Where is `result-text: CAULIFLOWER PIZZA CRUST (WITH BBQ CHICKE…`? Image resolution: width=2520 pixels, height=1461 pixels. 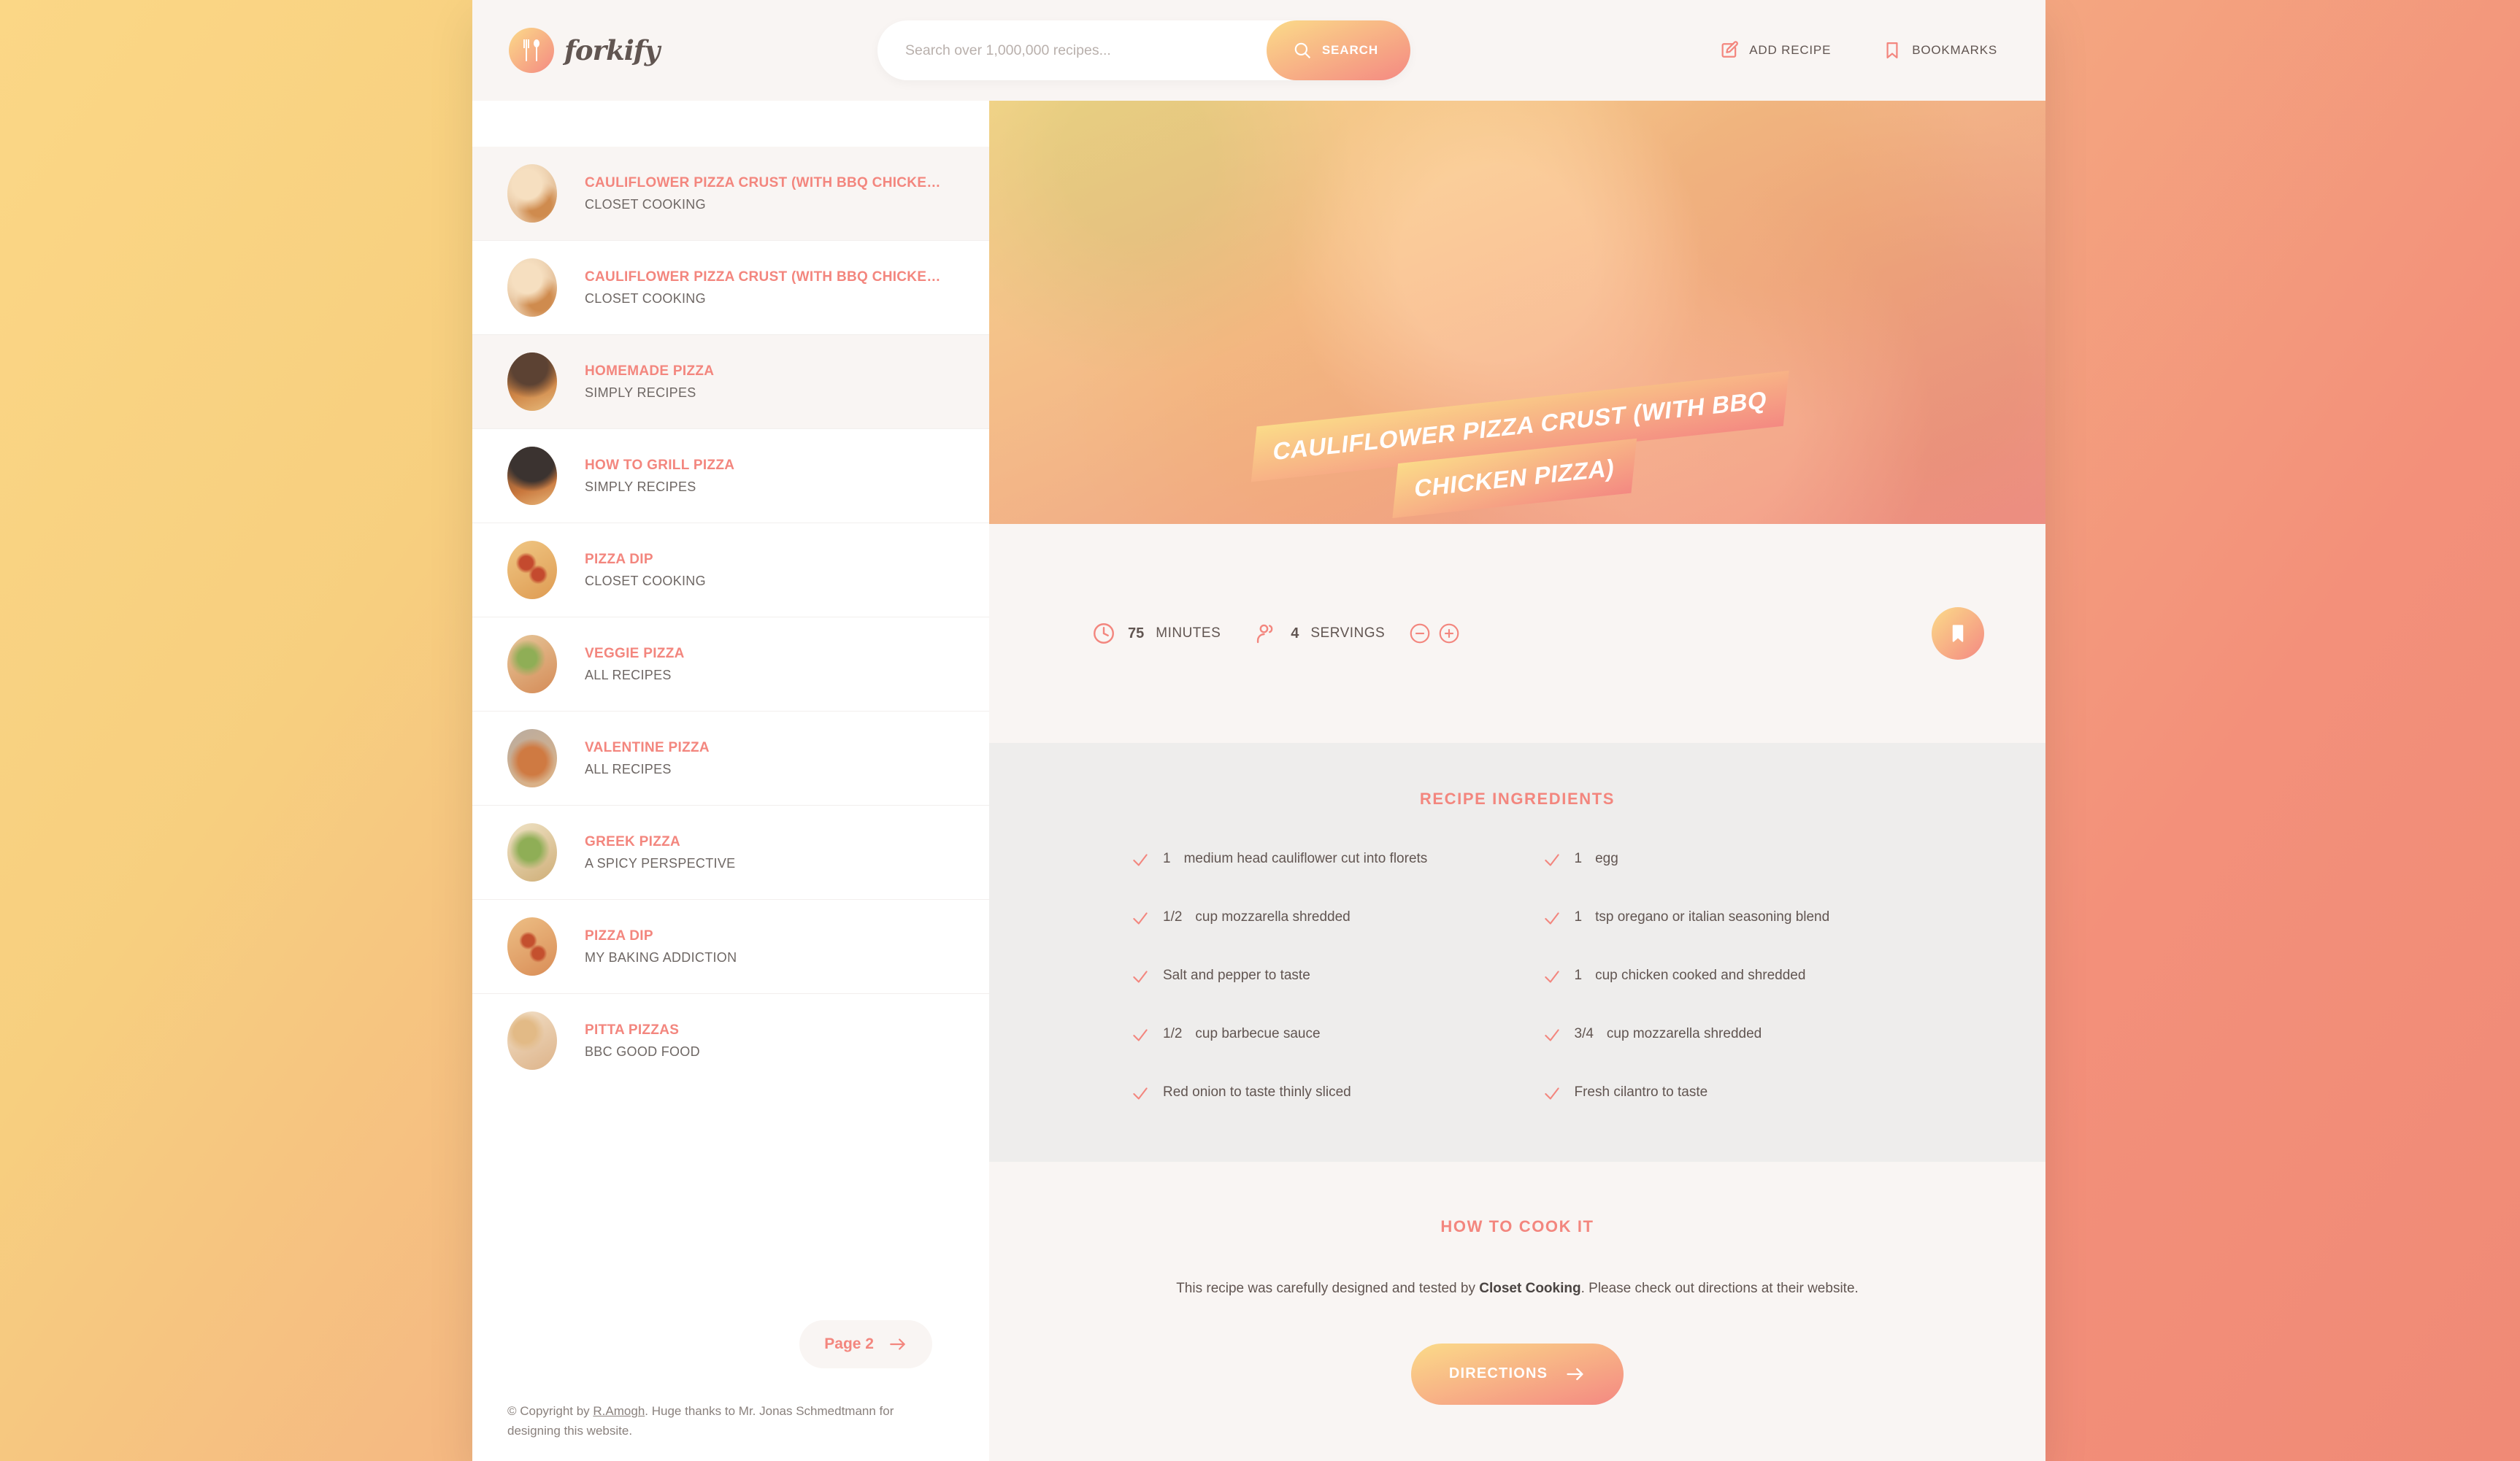 result-text: CAULIFLOWER PIZZA CRUST (WITH BBQ CHICKE… is located at coordinates (765, 193).